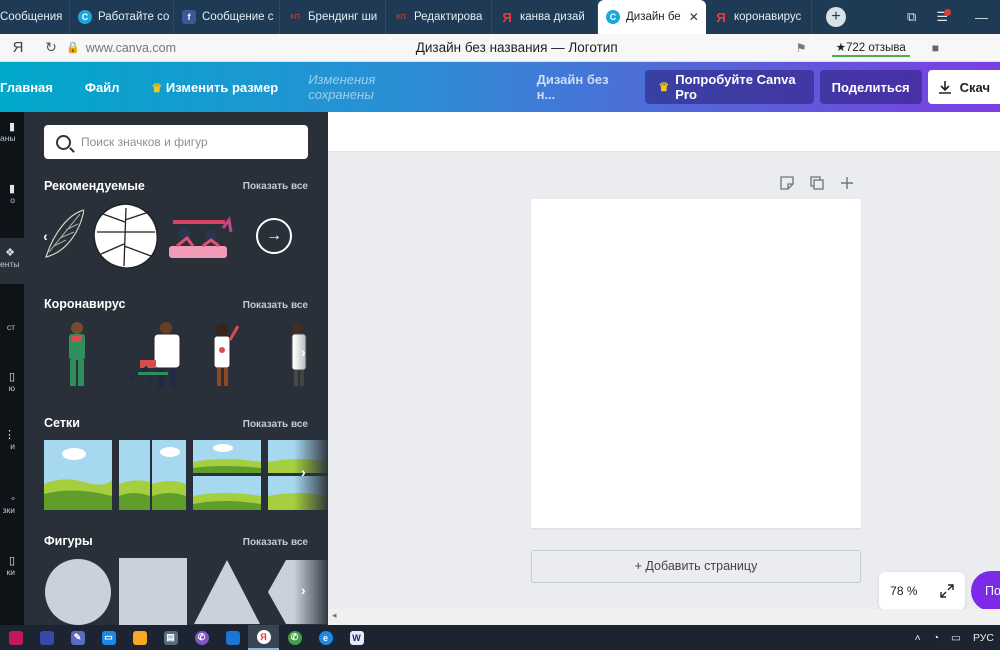 The height and width of the screenshot is (650, 1000). What do you see at coordinates (652, 17) in the screenshot?
I see `tab-canva-design: C Дизайн бе ✕` at bounding box center [652, 17].